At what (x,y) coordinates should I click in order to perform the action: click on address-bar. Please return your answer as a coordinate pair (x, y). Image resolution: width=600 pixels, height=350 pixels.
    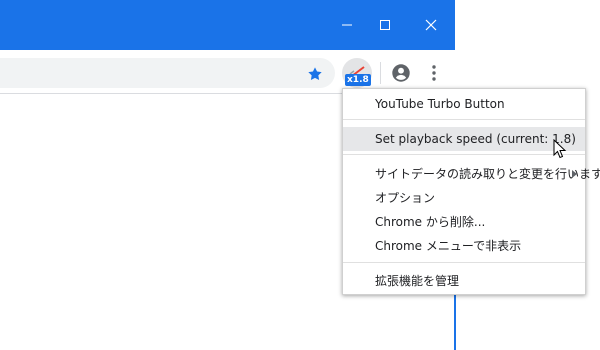
    Looking at the image, I should click on (167, 73).